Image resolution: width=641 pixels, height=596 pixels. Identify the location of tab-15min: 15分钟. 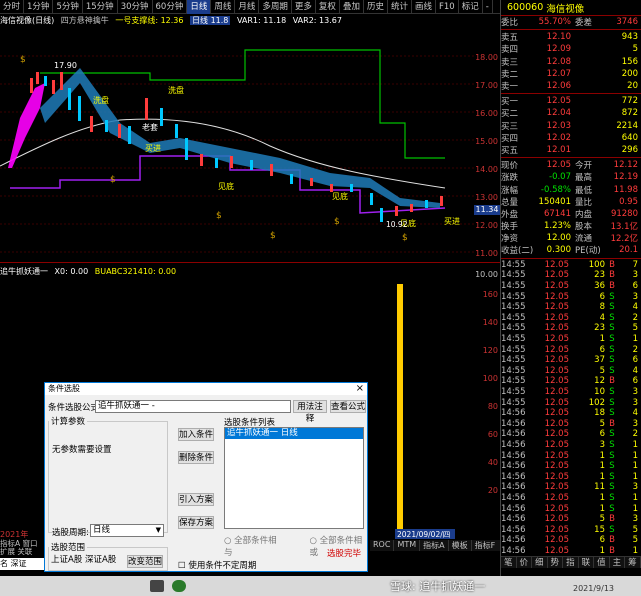
(100, 7).